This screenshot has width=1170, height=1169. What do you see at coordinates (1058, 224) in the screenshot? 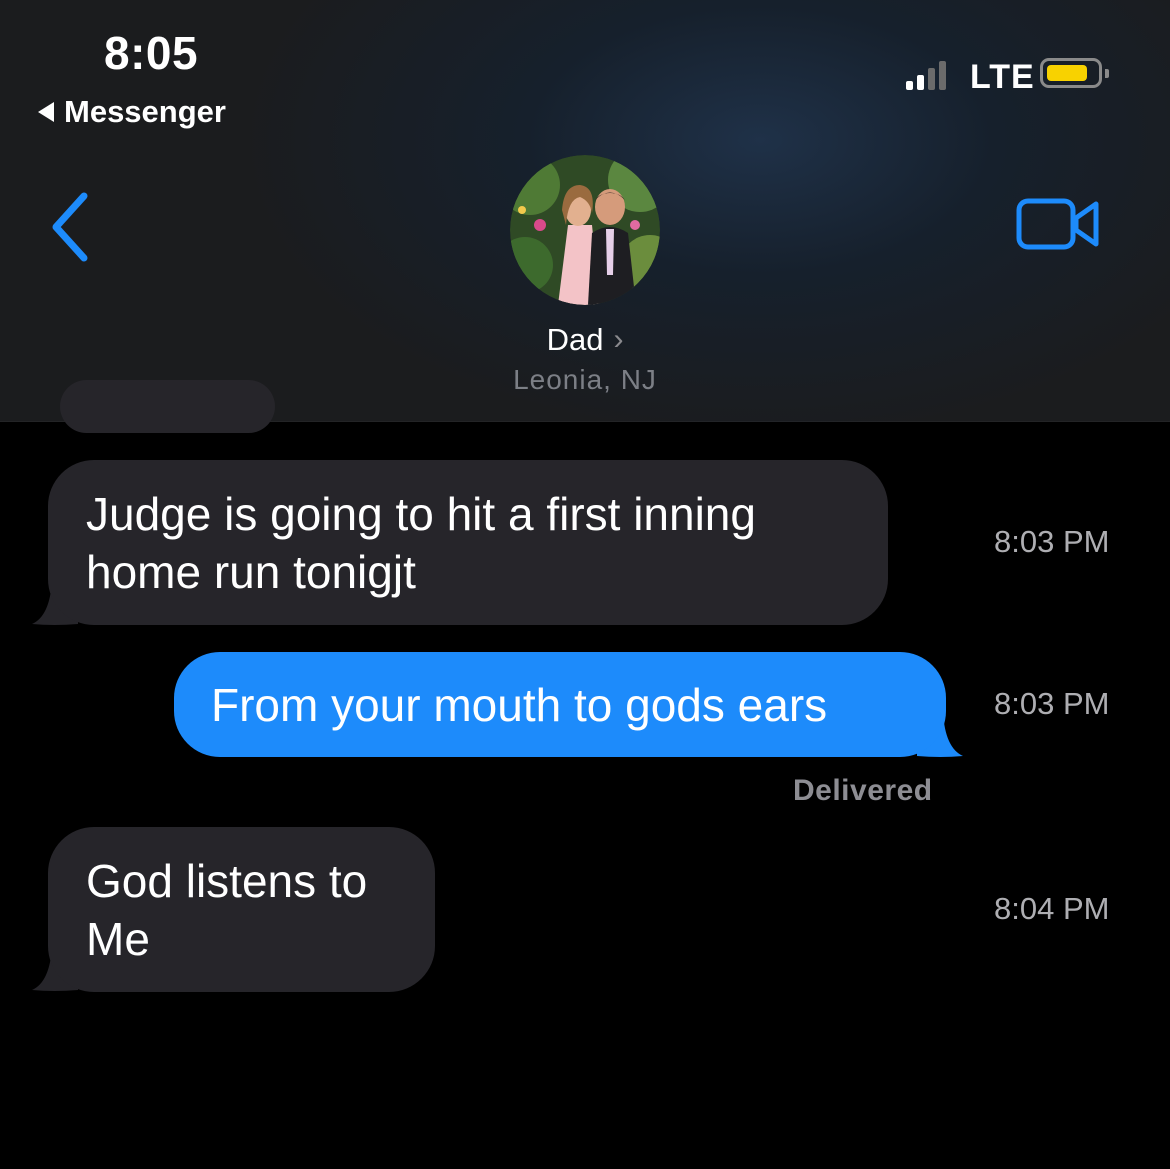
I see `video-camera-icon` at bounding box center [1058, 224].